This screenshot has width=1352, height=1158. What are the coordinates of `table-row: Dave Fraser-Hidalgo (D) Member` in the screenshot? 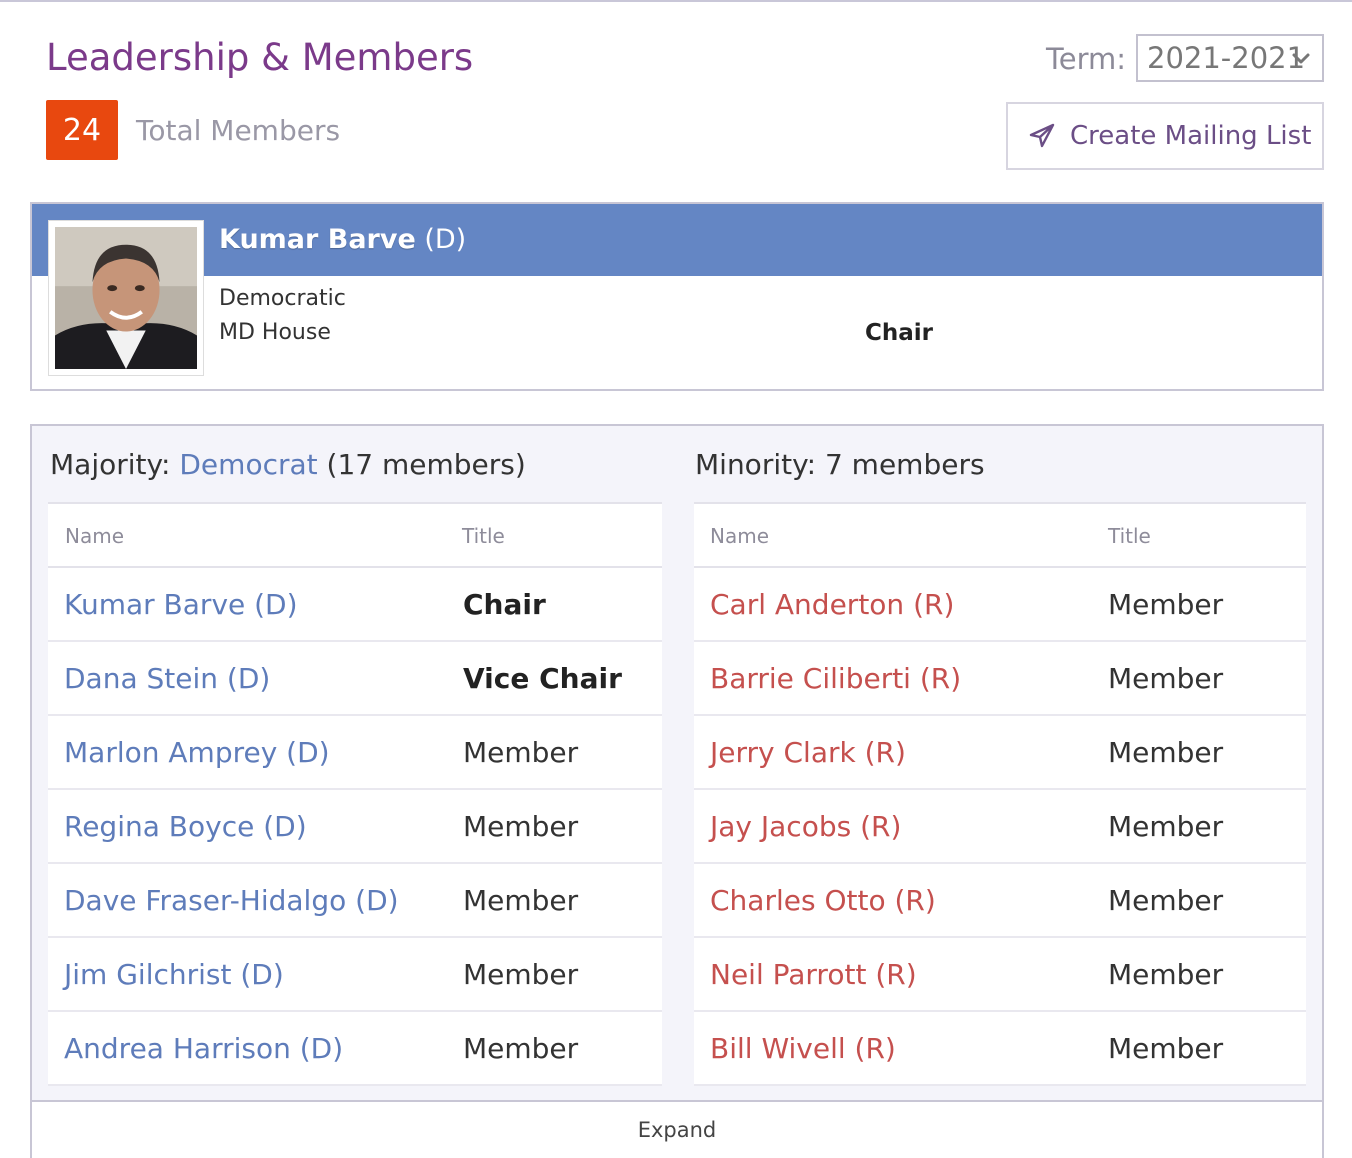 It's located at (355, 901).